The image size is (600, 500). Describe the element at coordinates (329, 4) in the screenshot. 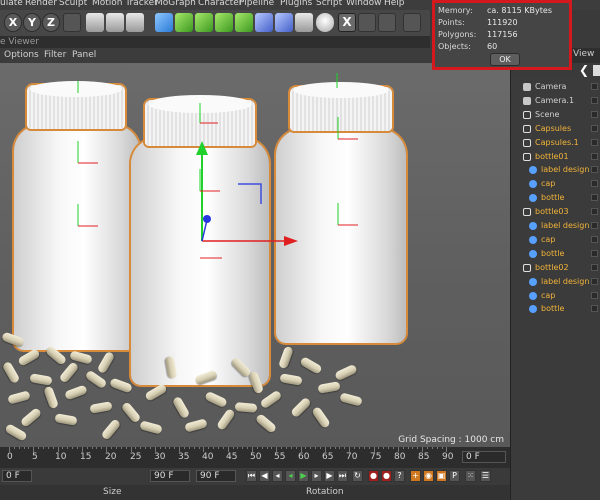

I see `menu-script: Script` at that location.